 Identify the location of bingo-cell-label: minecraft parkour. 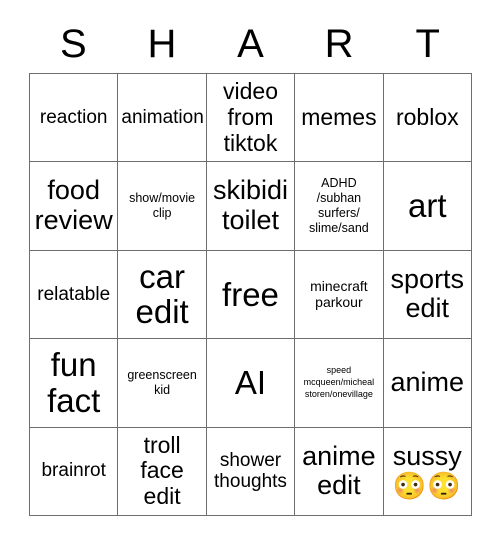
(339, 294).